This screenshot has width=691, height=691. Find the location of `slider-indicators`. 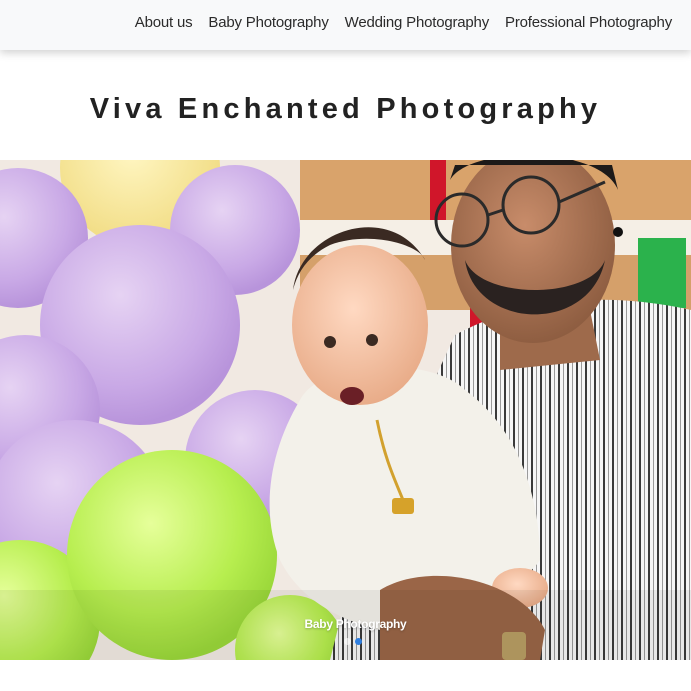

slider-indicators is located at coordinates (353, 641).